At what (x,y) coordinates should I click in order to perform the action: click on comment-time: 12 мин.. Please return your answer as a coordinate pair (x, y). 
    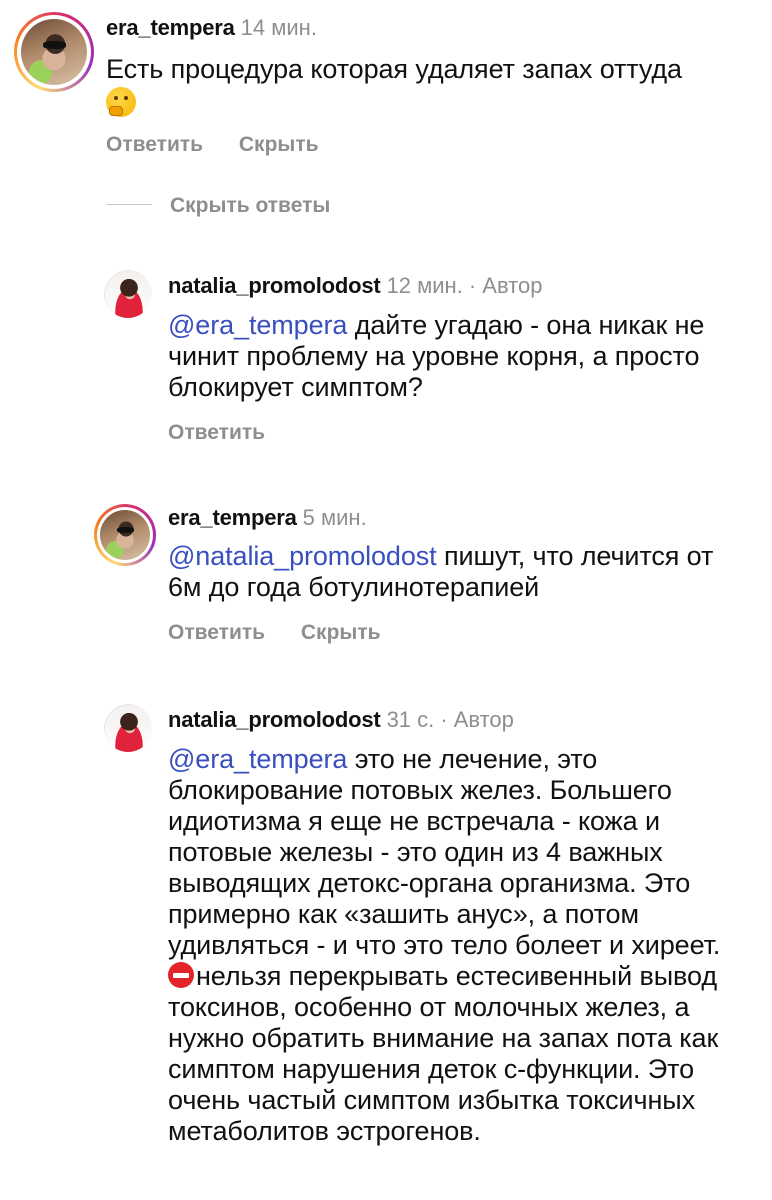
    Looking at the image, I should click on (424, 285).